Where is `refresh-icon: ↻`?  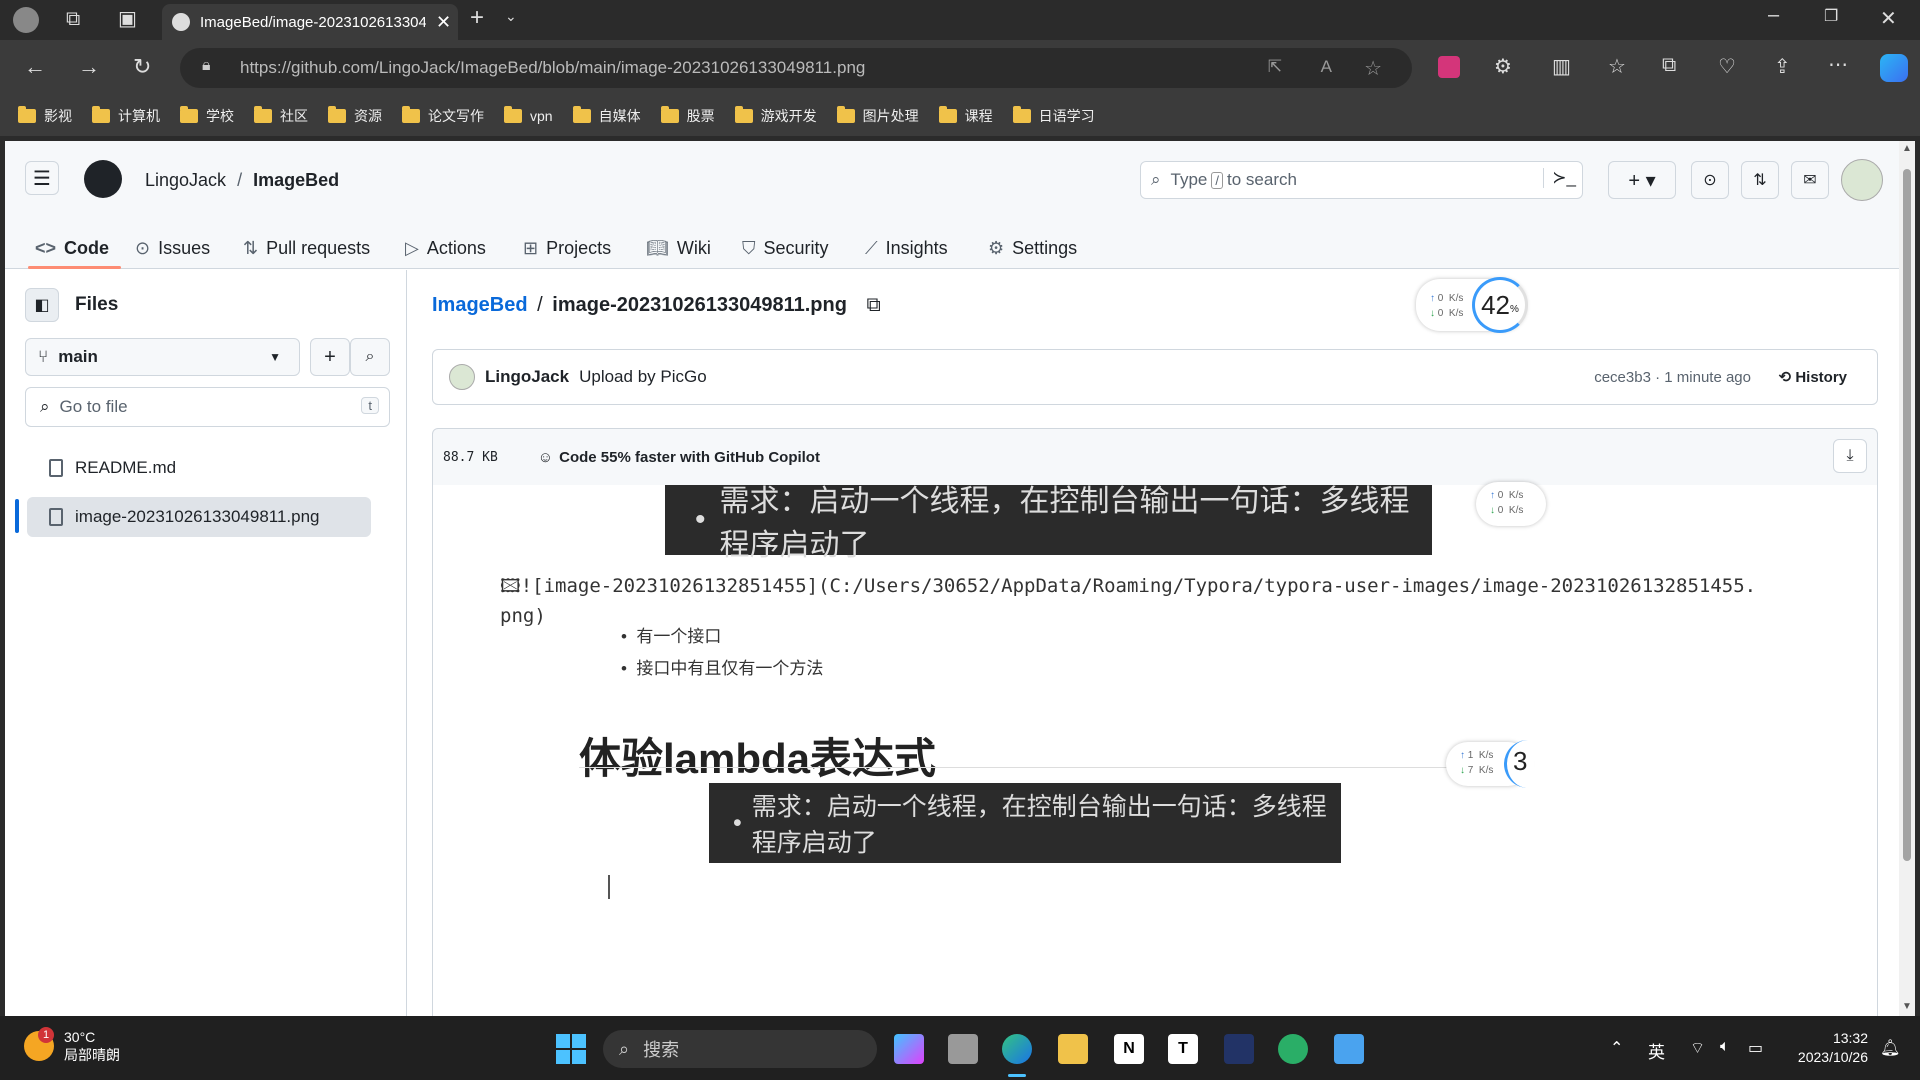 refresh-icon: ↻ is located at coordinates (142, 67).